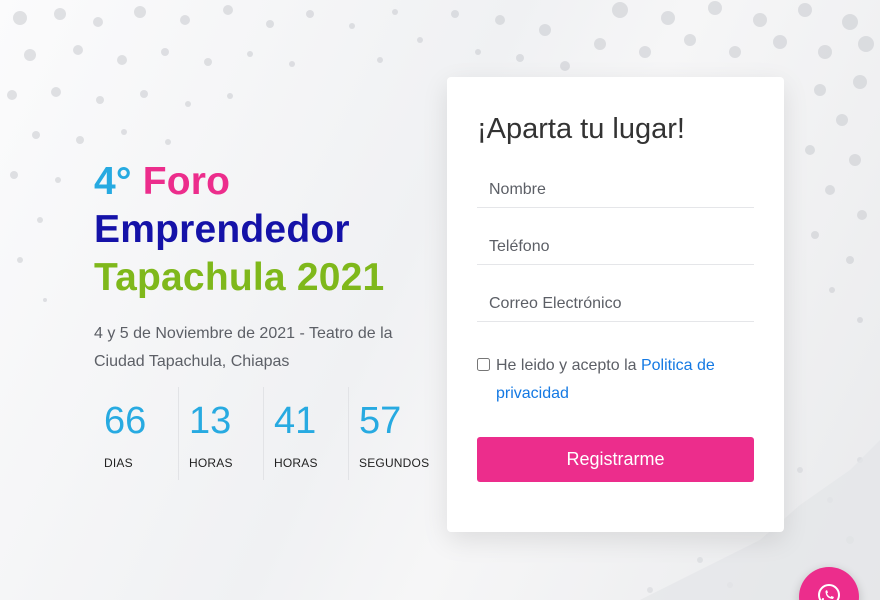 Image resolution: width=880 pixels, height=600 pixels. What do you see at coordinates (295, 421) in the screenshot?
I see `countdown-value: 41` at bounding box center [295, 421].